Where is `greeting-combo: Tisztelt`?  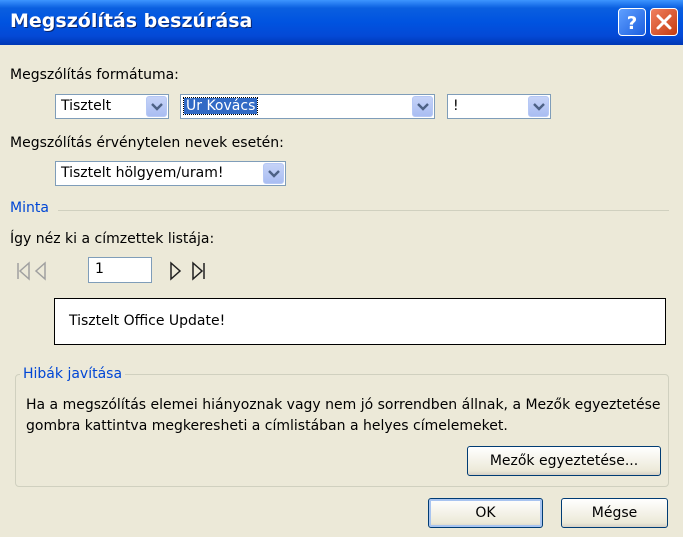 greeting-combo: Tisztelt is located at coordinates (112, 106).